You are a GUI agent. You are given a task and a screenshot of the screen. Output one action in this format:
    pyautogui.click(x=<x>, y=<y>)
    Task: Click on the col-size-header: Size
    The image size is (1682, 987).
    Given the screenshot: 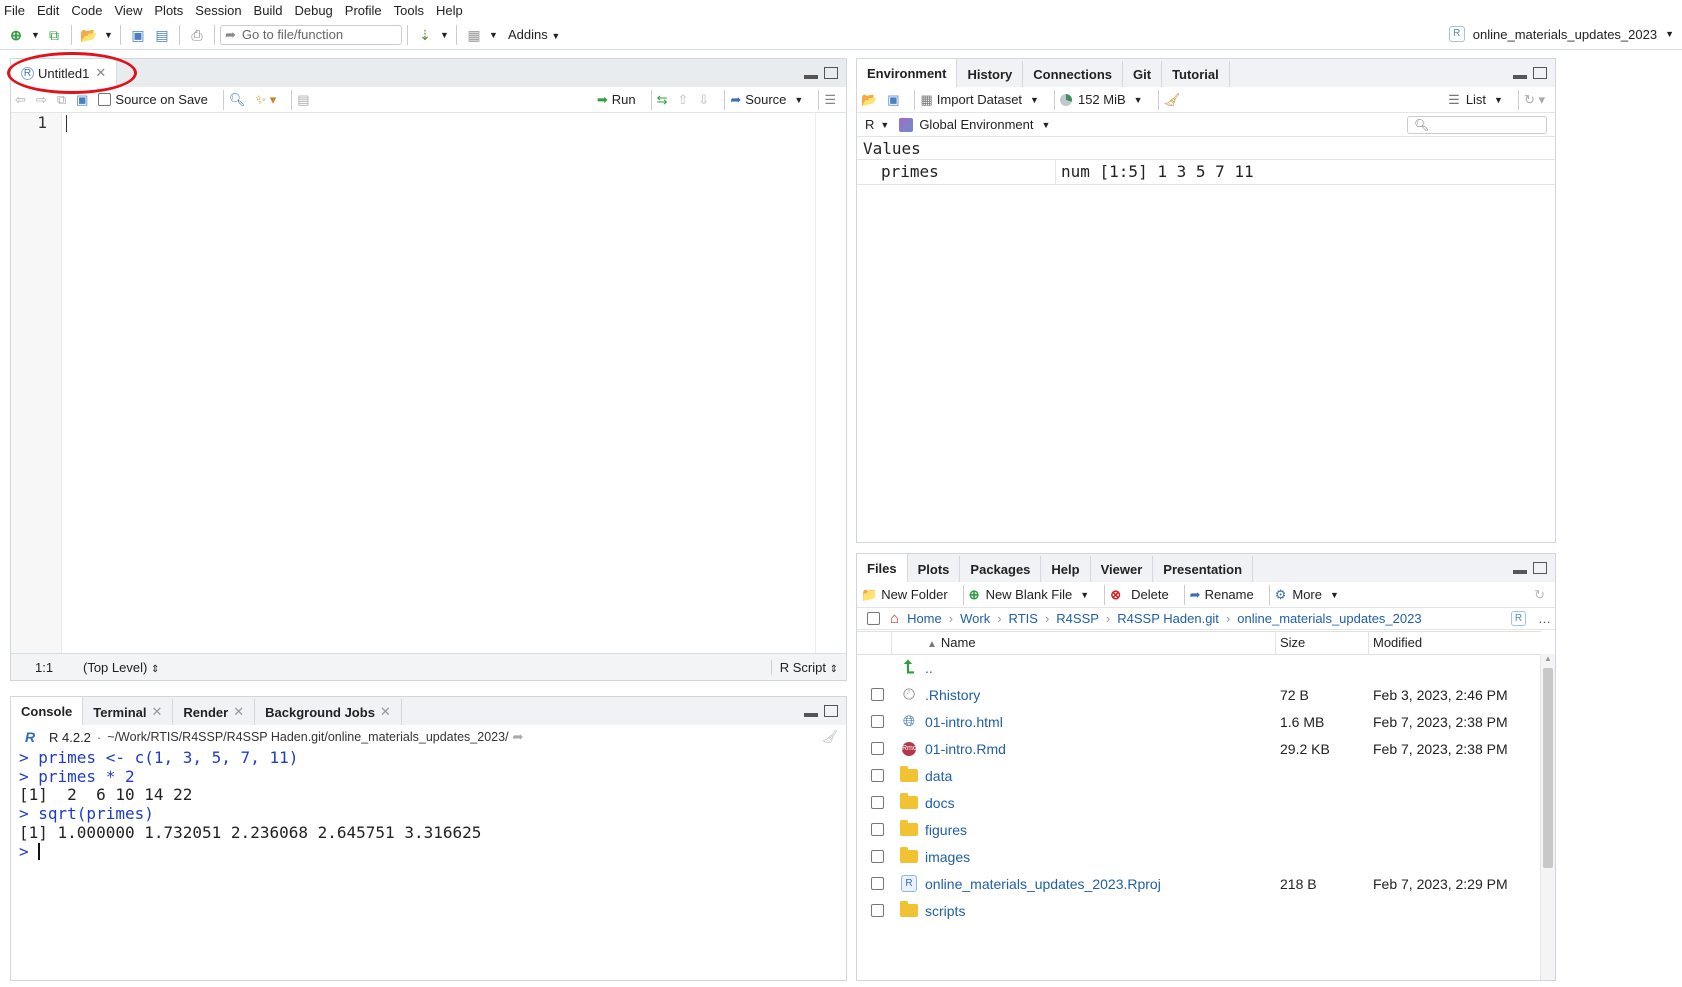 What is the action you would take?
    pyautogui.click(x=1292, y=642)
    